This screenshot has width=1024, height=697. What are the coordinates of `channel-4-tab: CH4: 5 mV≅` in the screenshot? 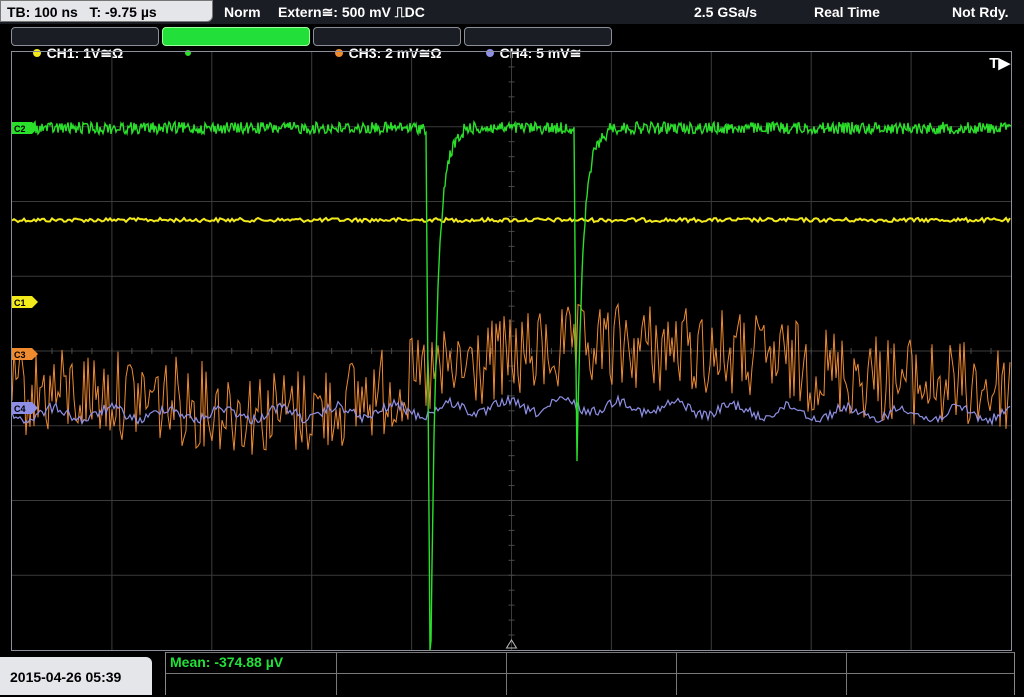 It's located at (538, 44).